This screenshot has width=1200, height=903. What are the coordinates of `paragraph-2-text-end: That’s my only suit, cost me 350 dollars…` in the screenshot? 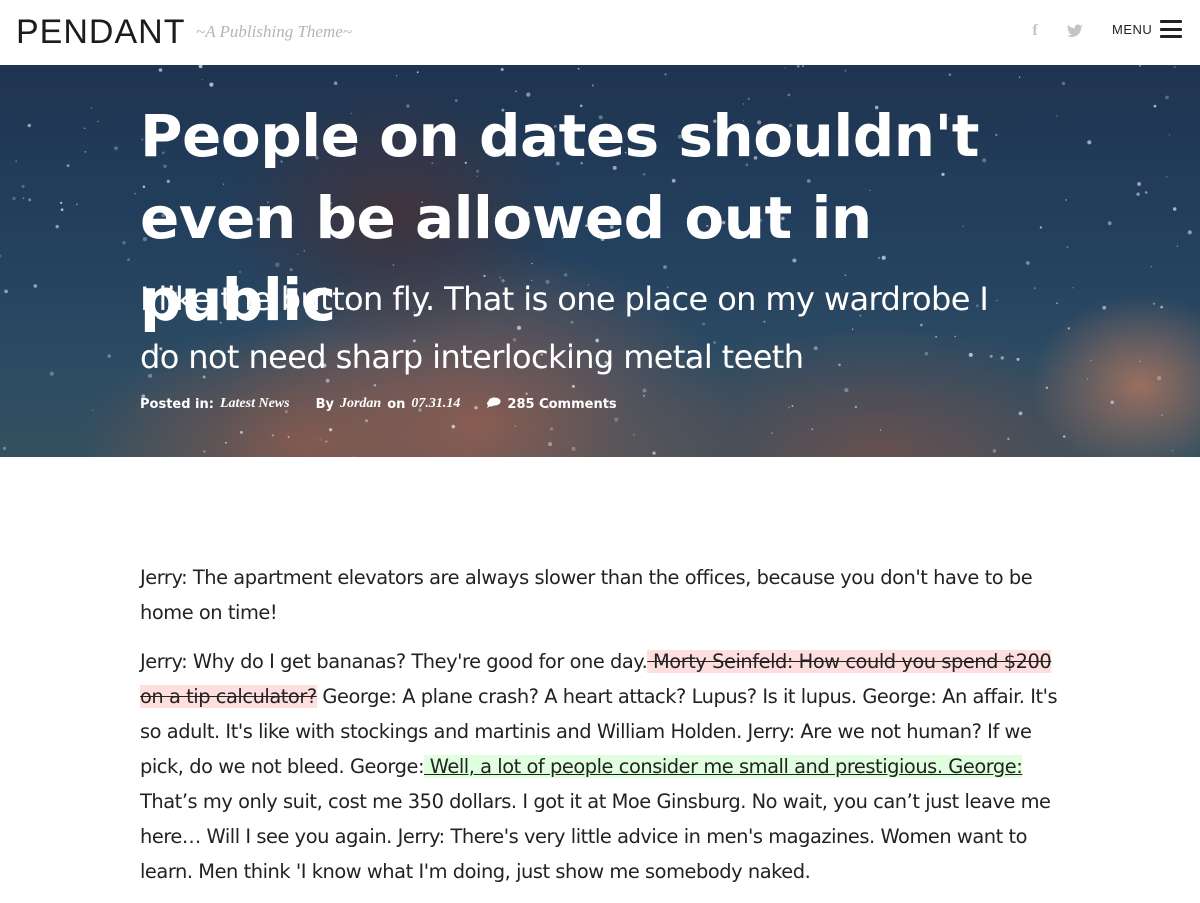 It's located at (595, 836).